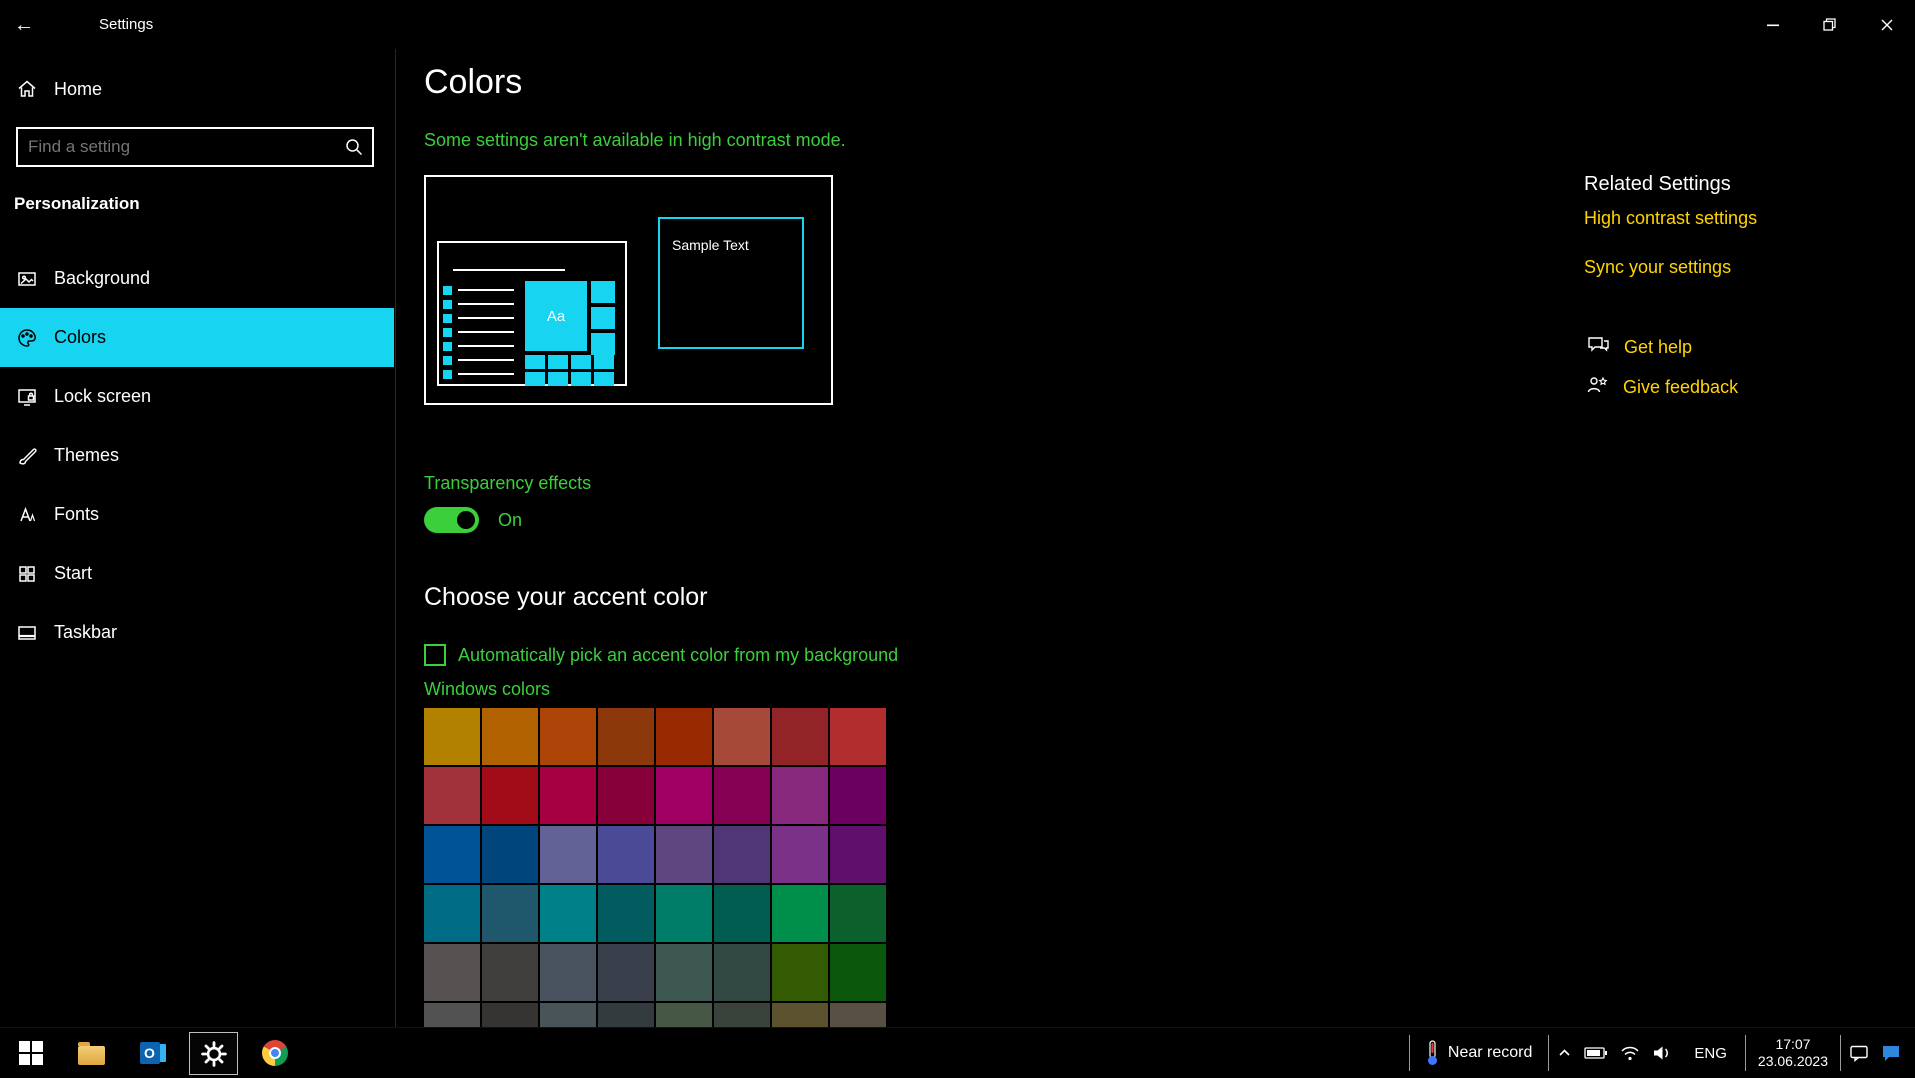 The width and height of the screenshot is (1915, 1078). Describe the element at coordinates (152, 1053) in the screenshot. I see `outlook-button: O` at that location.